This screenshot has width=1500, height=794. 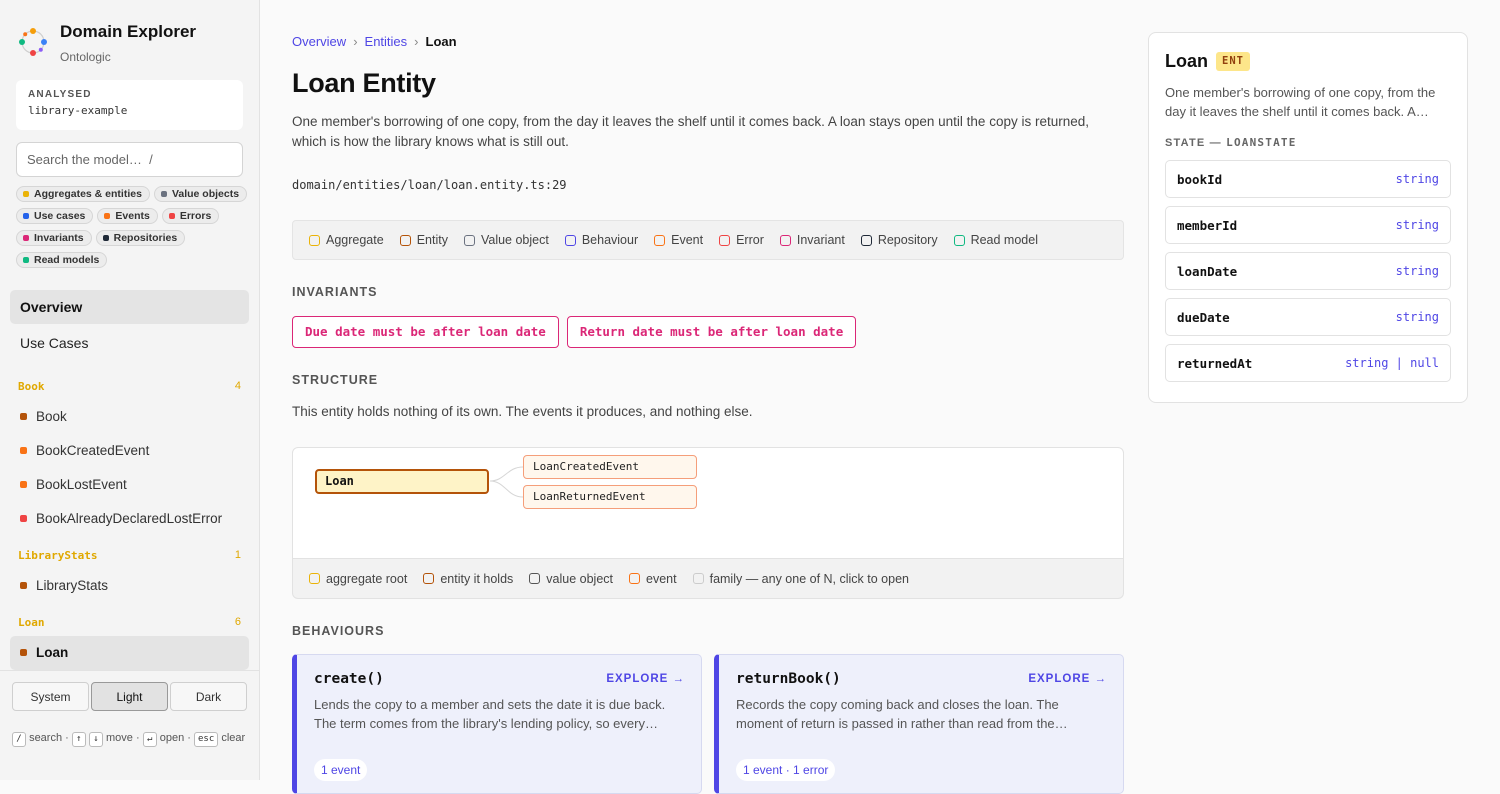 I want to click on graph-legend-entity: entity it holds, so click(x=468, y=579).